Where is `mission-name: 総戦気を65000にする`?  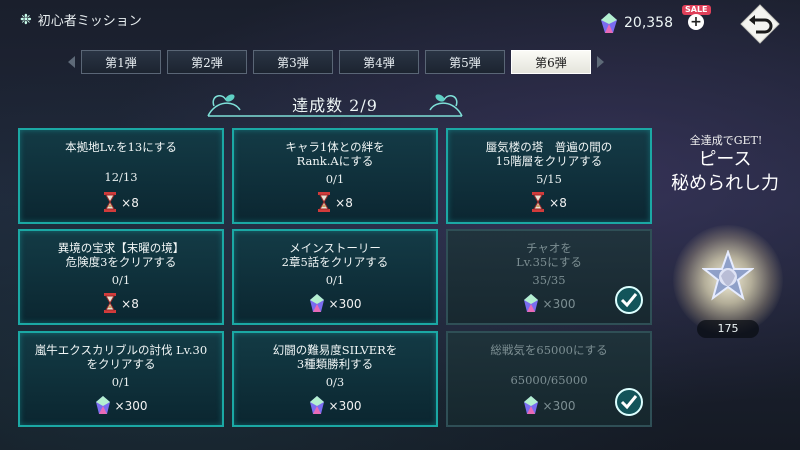 mission-name: 総戦気を65000にする is located at coordinates (549, 350).